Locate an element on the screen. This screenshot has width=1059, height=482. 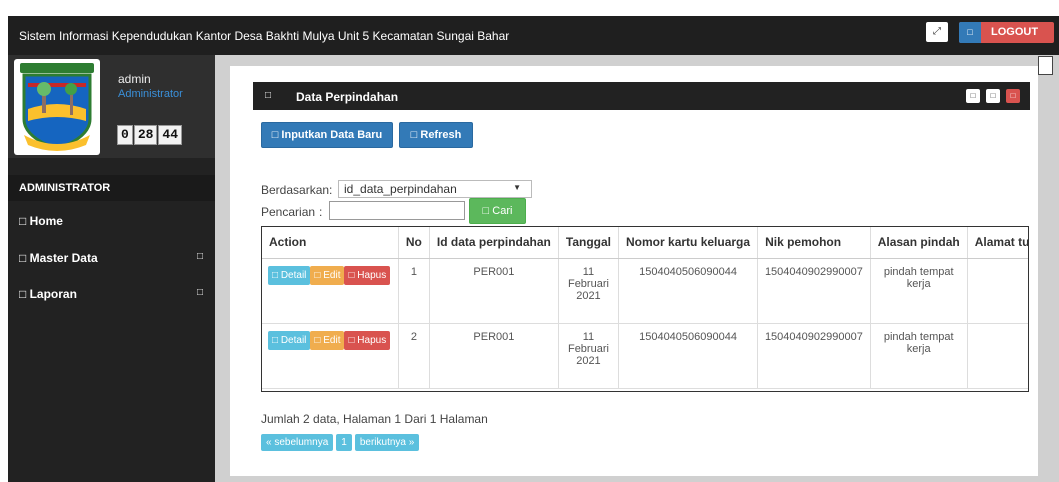
close-button: □ is located at coordinates (1013, 96).